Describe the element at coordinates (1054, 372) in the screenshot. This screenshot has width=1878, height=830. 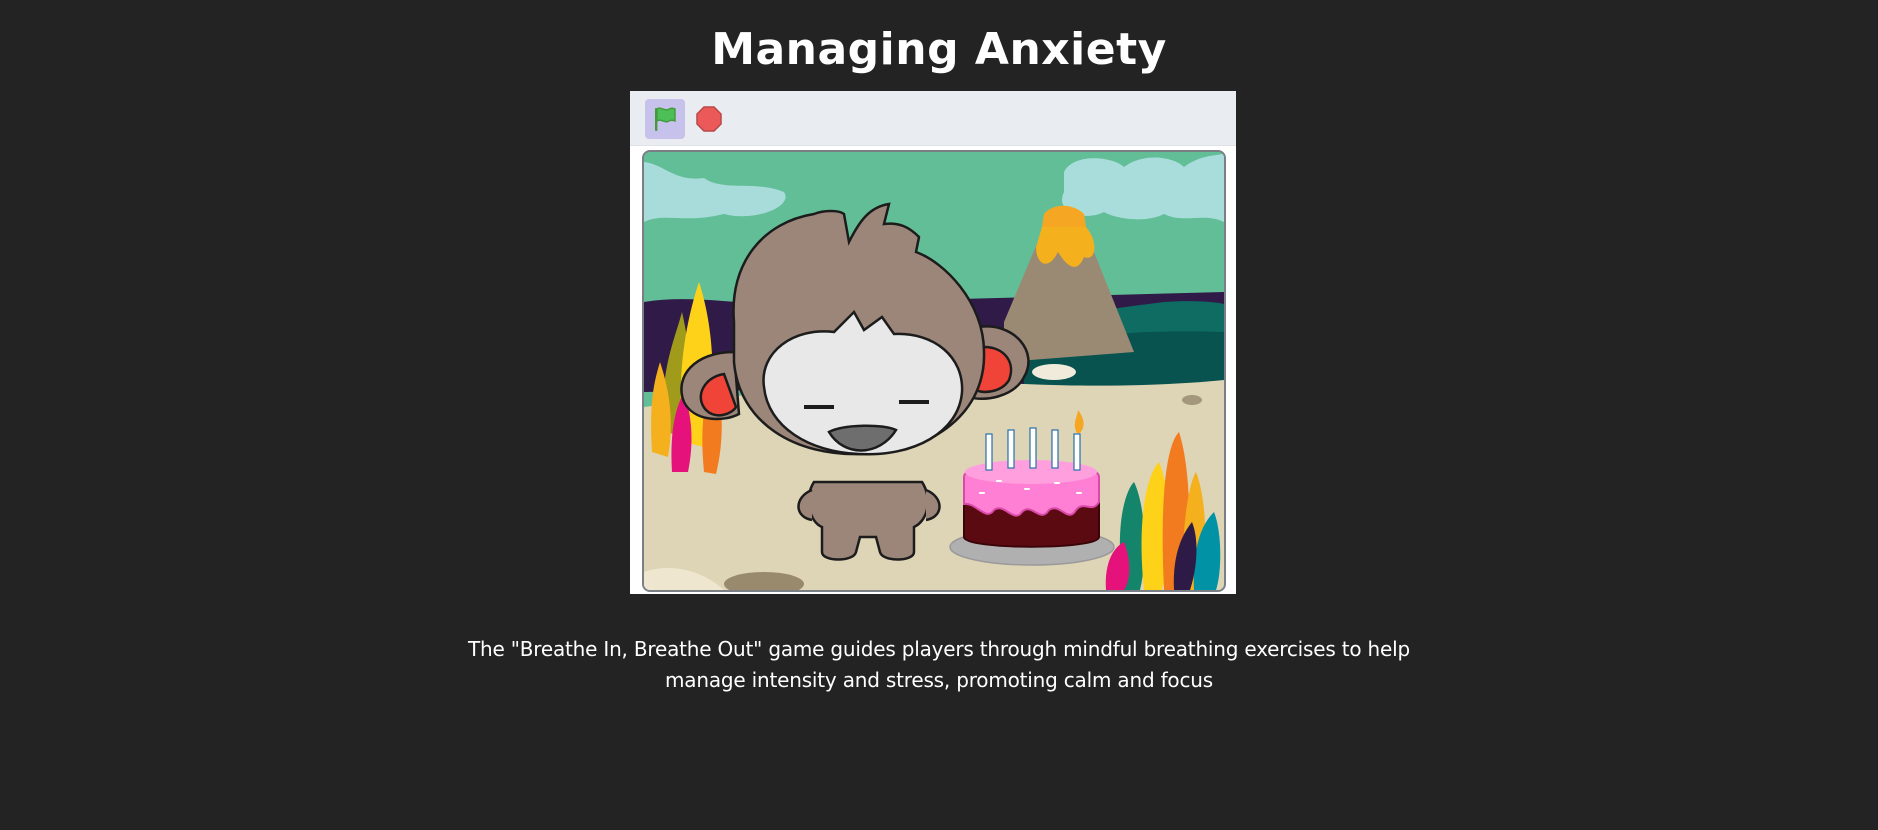
I see `rock` at that location.